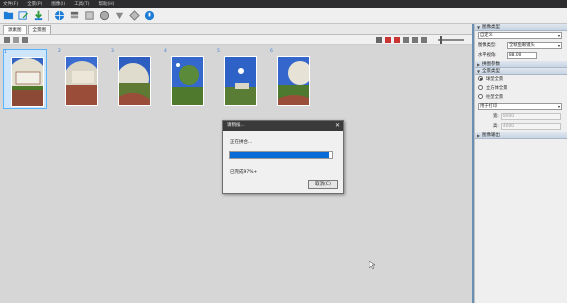 The height and width of the screenshot is (303, 567). Describe the element at coordinates (34, 4) in the screenshot. I see `menu-panorama: 全景(P)` at that location.